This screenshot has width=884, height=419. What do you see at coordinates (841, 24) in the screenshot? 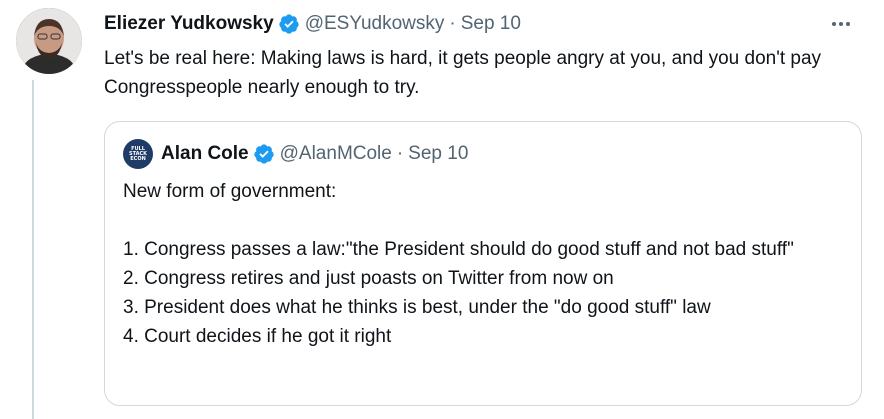
I see `more-options-icon` at bounding box center [841, 24].